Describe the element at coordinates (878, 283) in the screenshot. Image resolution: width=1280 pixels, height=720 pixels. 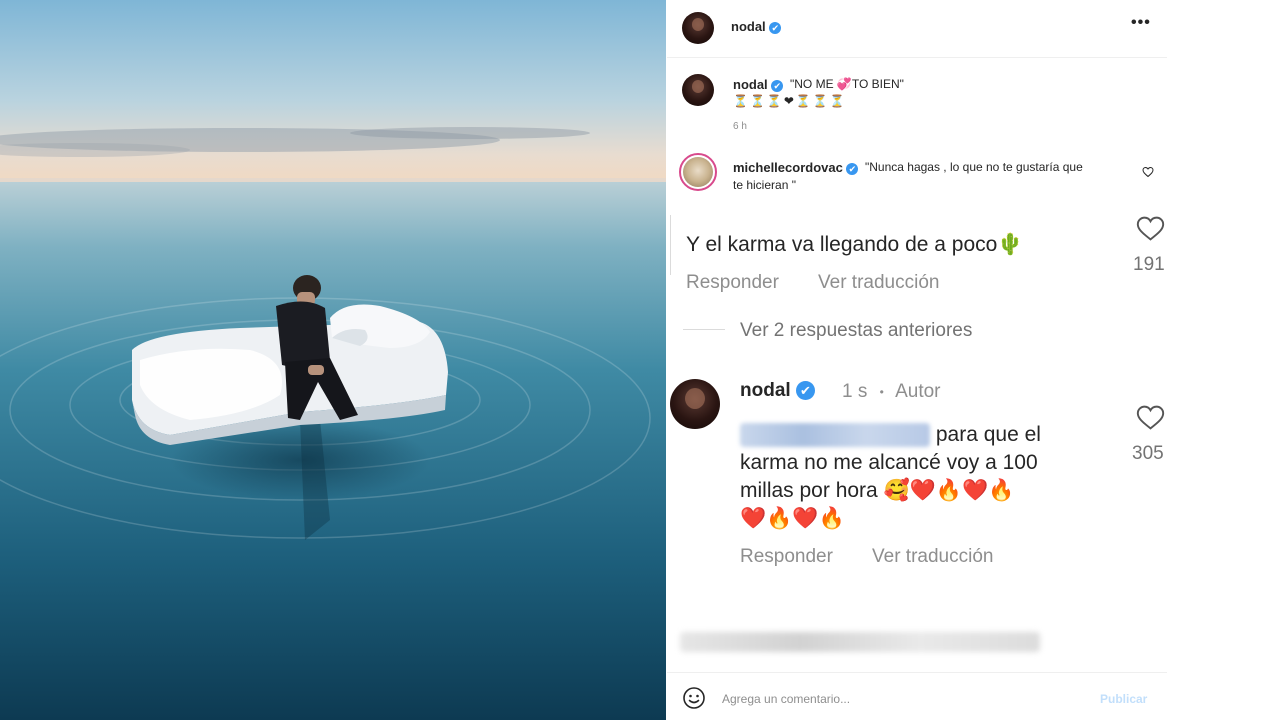
I see `comment-2-translate-link: Ver traducción` at that location.